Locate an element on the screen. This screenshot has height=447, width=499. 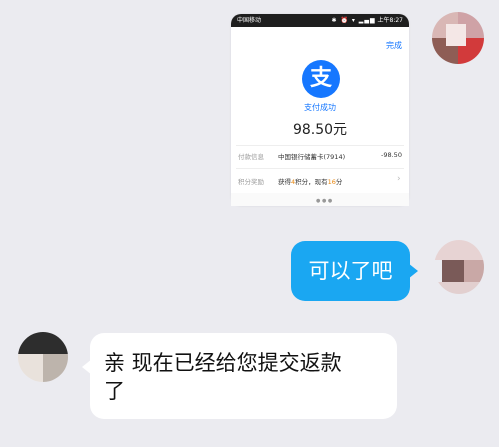
sender-avatar is located at coordinates (459, 267).